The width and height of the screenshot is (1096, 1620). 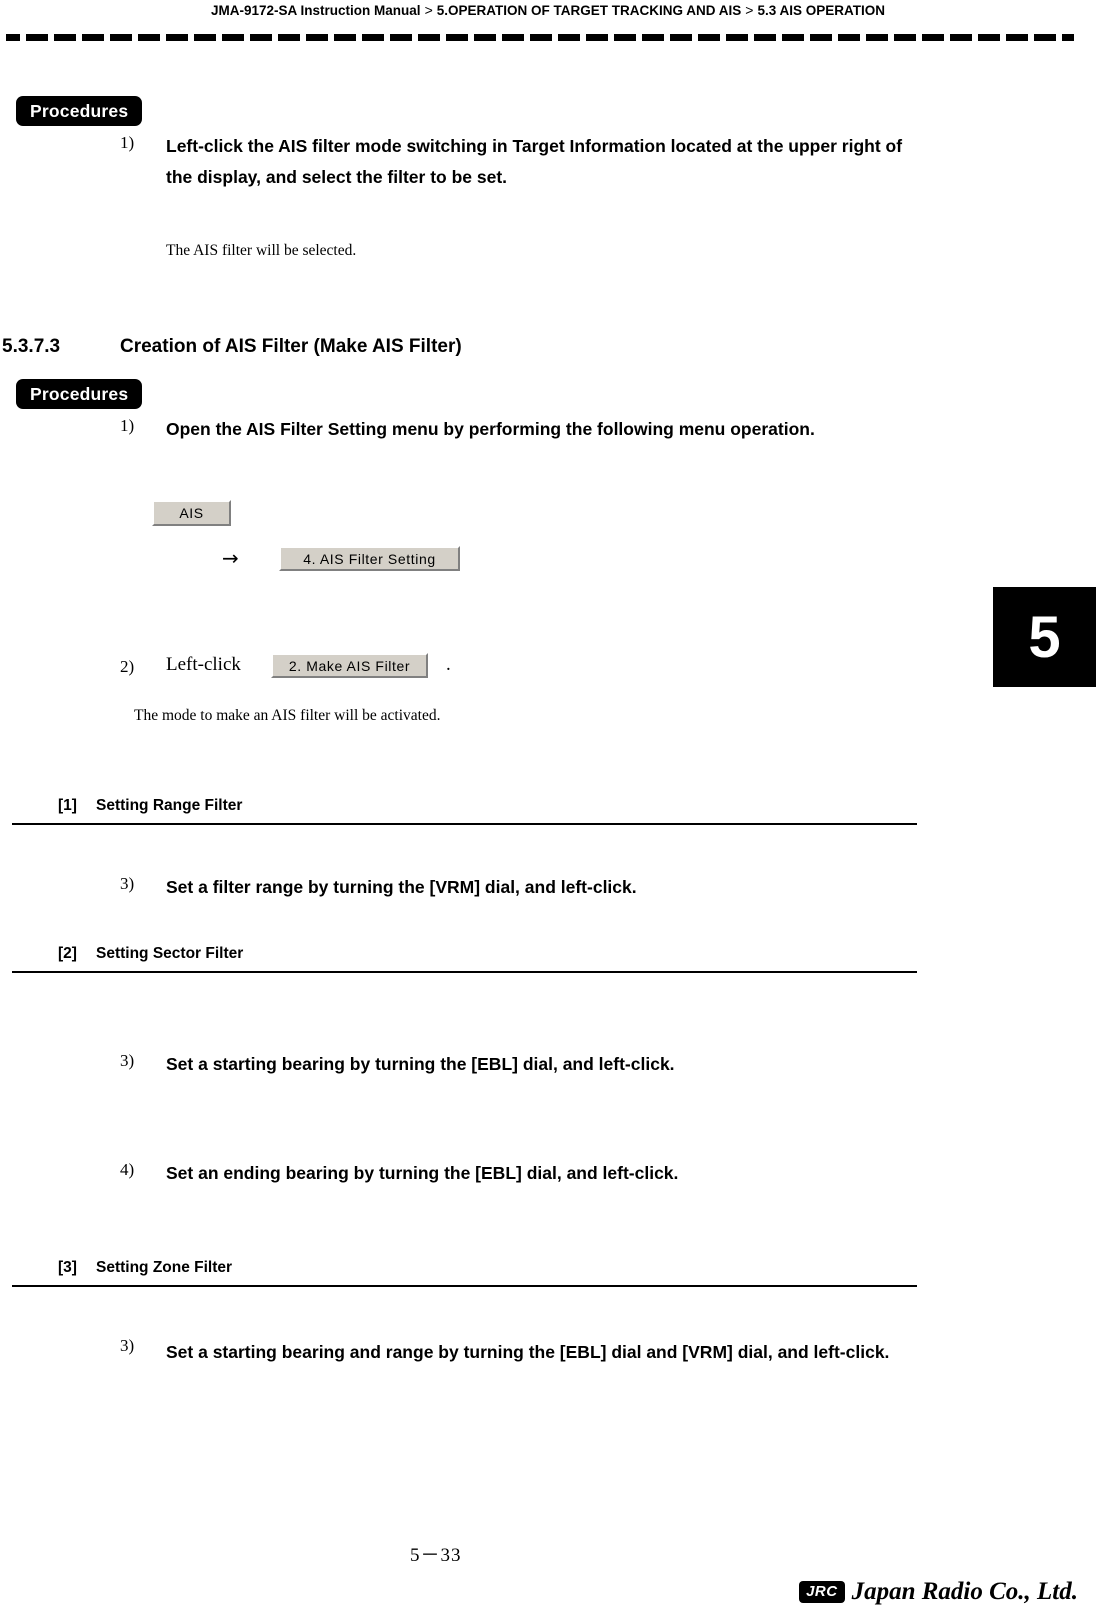 I want to click on block-1-step-number: 3), so click(x=127, y=883).